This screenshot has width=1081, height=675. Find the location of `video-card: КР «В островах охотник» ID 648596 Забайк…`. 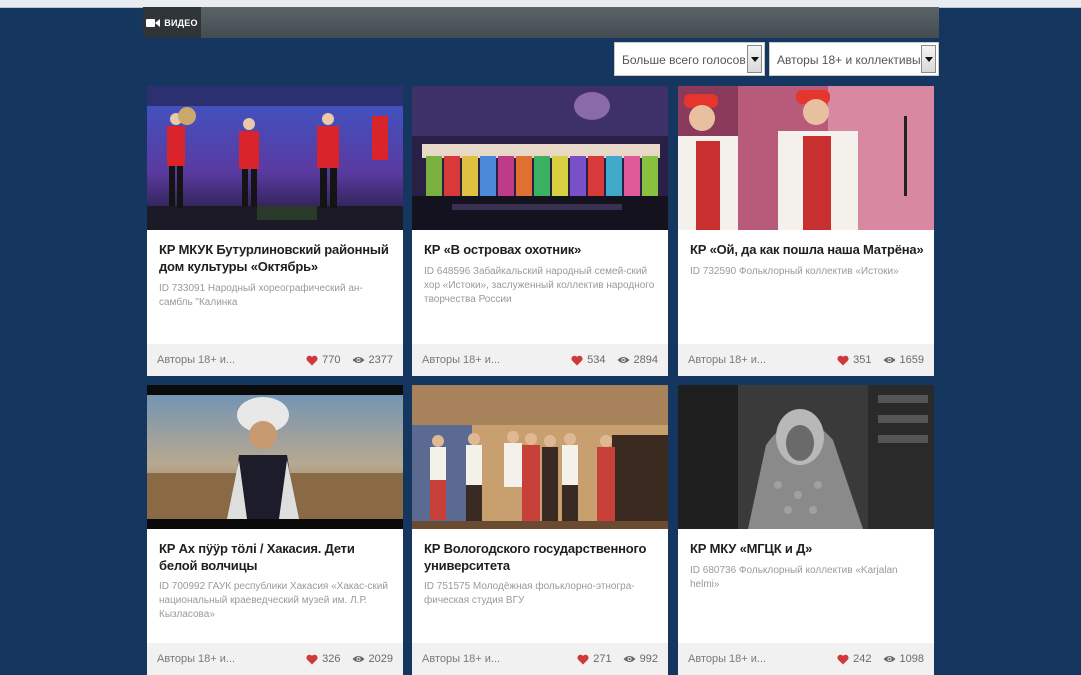

video-card: КР «В островах охотник» ID 648596 Забайк… is located at coordinates (540, 231).